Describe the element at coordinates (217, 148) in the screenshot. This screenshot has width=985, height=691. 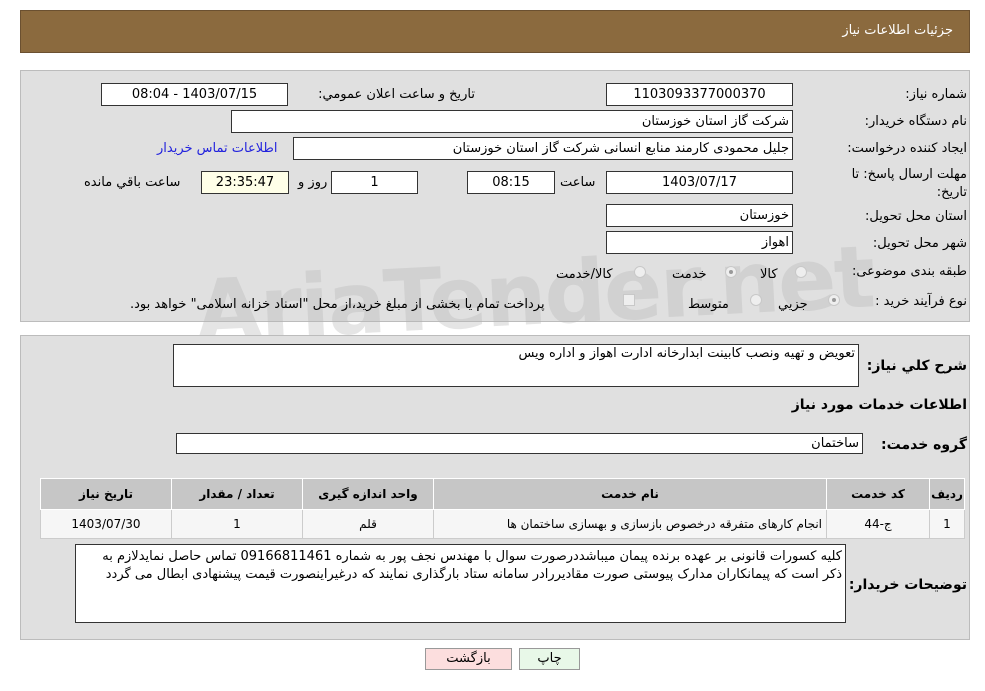
I see `buyer-contact-link: اطلاعات تماس خریدار` at that location.